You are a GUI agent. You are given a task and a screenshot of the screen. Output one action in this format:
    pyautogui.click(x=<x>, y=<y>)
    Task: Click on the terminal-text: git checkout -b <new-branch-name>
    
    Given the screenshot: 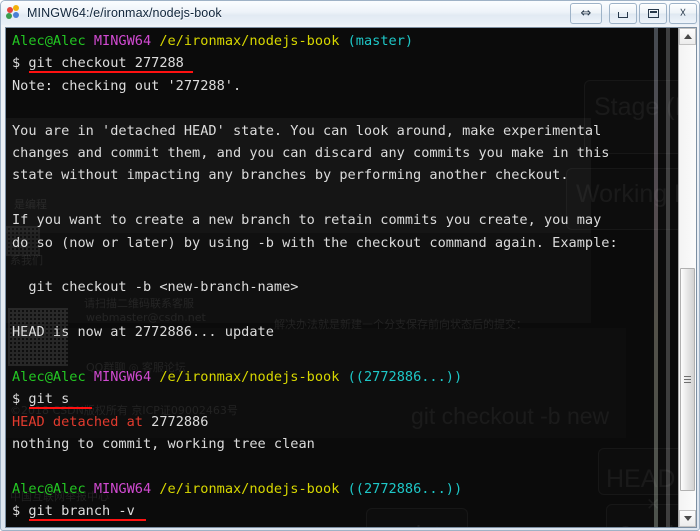 What is the action you would take?
    pyautogui.click(x=155, y=287)
    